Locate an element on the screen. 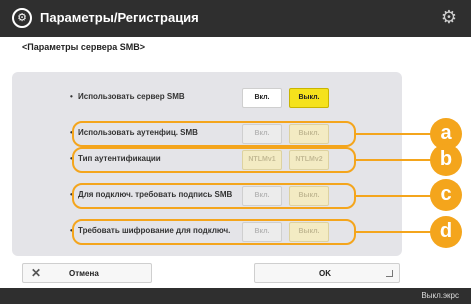 The height and width of the screenshot is (304, 471). corner-indicator-icon is located at coordinates (389, 273).